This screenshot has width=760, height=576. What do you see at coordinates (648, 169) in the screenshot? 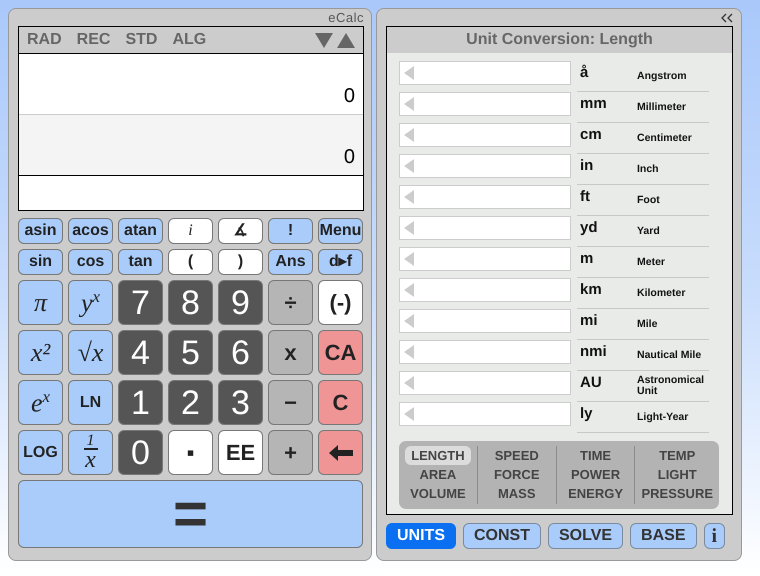
I see `unit-name: Inch` at bounding box center [648, 169].